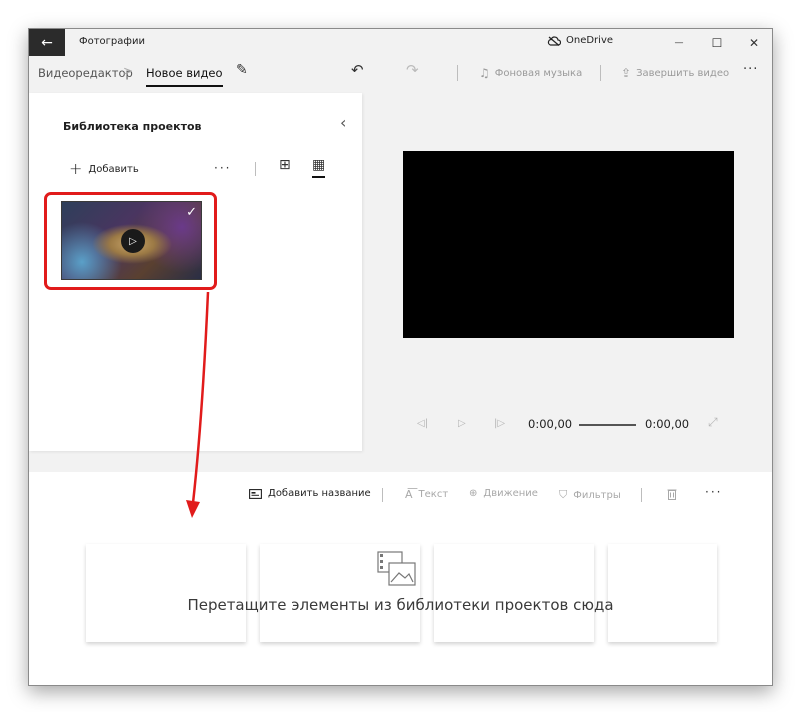  I want to click on media-thumbnail: ▷ ✓, so click(131, 240).